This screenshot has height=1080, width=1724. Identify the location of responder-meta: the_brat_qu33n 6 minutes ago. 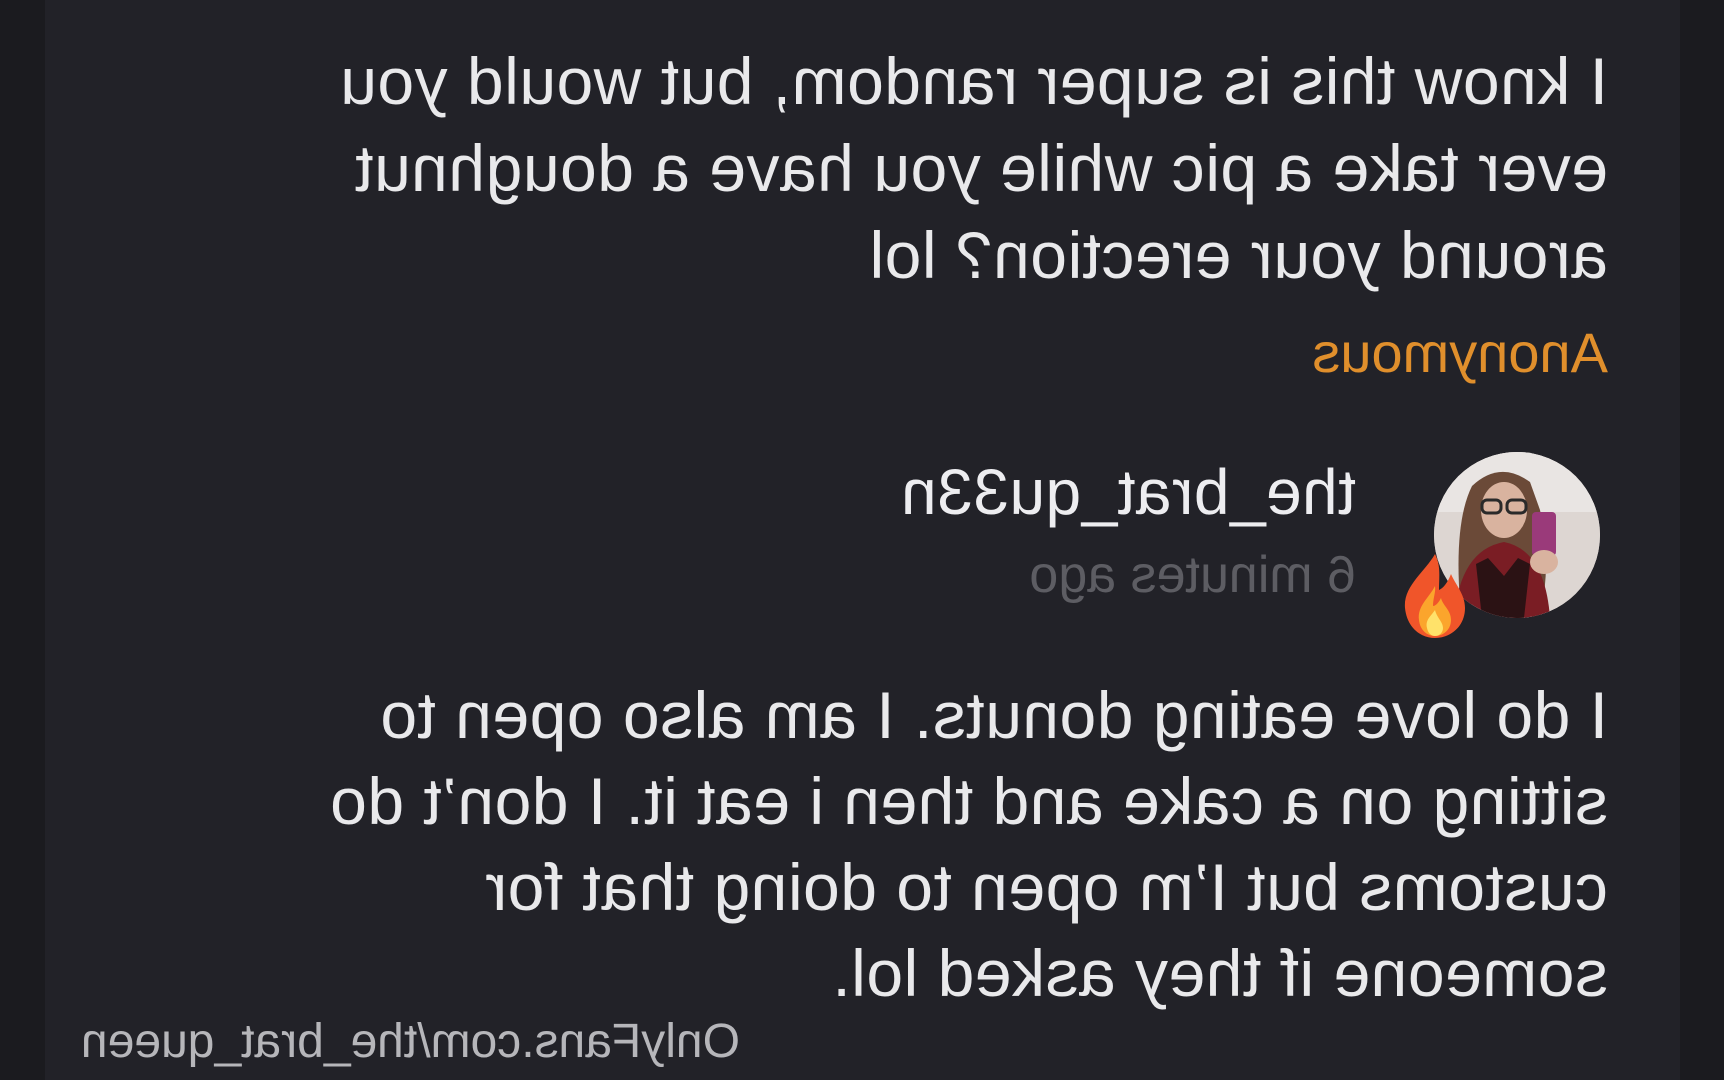
(1128, 531).